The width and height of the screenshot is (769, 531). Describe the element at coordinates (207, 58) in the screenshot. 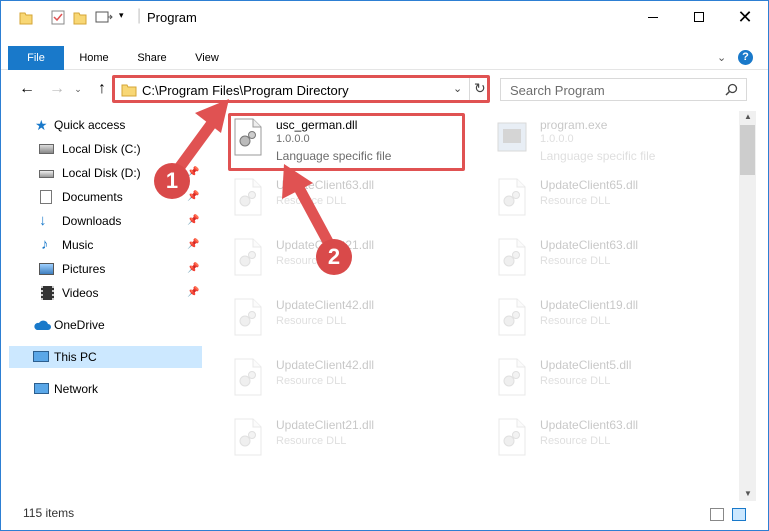

I see `tab-view: View` at that location.